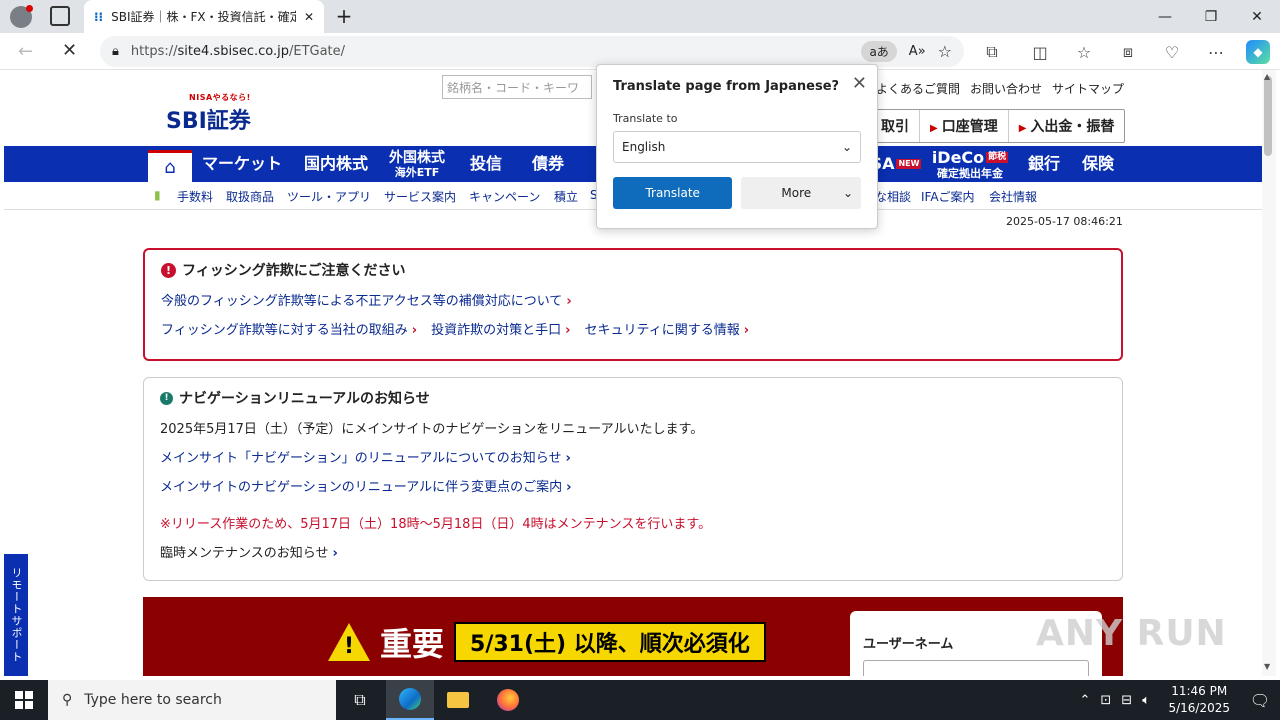 The height and width of the screenshot is (720, 1280). Describe the element at coordinates (517, 87) in the screenshot. I see `stock-search-input: 銘柄名・コード・キーワ` at that location.